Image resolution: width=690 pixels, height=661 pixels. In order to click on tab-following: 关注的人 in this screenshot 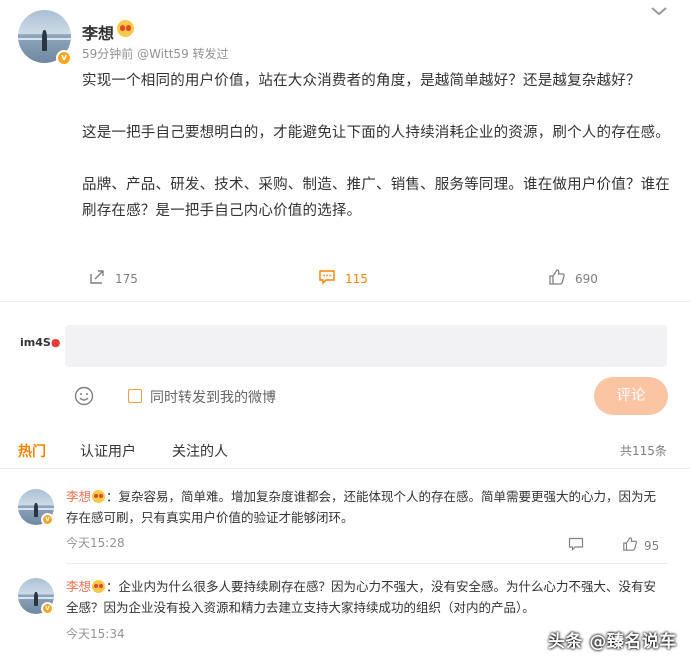, I will do `click(200, 451)`.